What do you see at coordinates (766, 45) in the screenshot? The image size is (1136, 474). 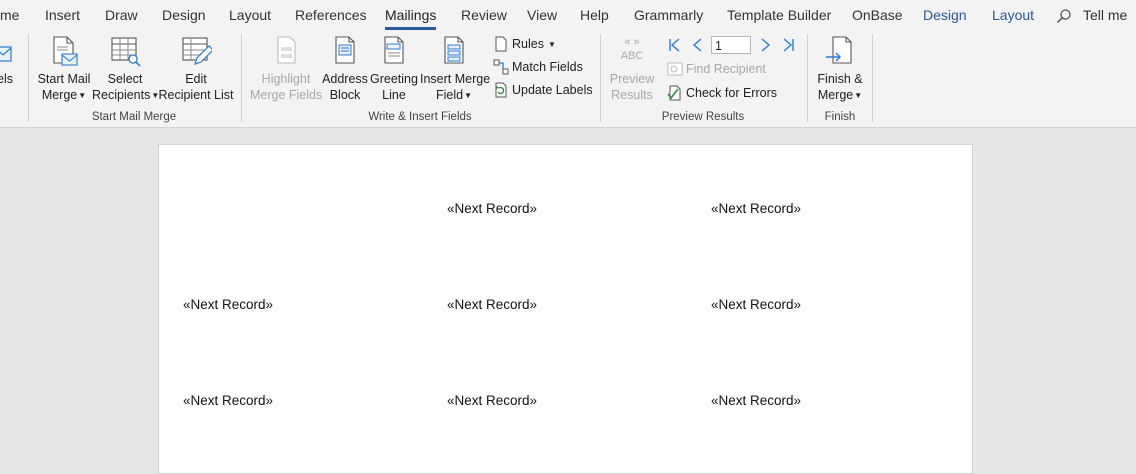 I see `next-record-icon` at bounding box center [766, 45].